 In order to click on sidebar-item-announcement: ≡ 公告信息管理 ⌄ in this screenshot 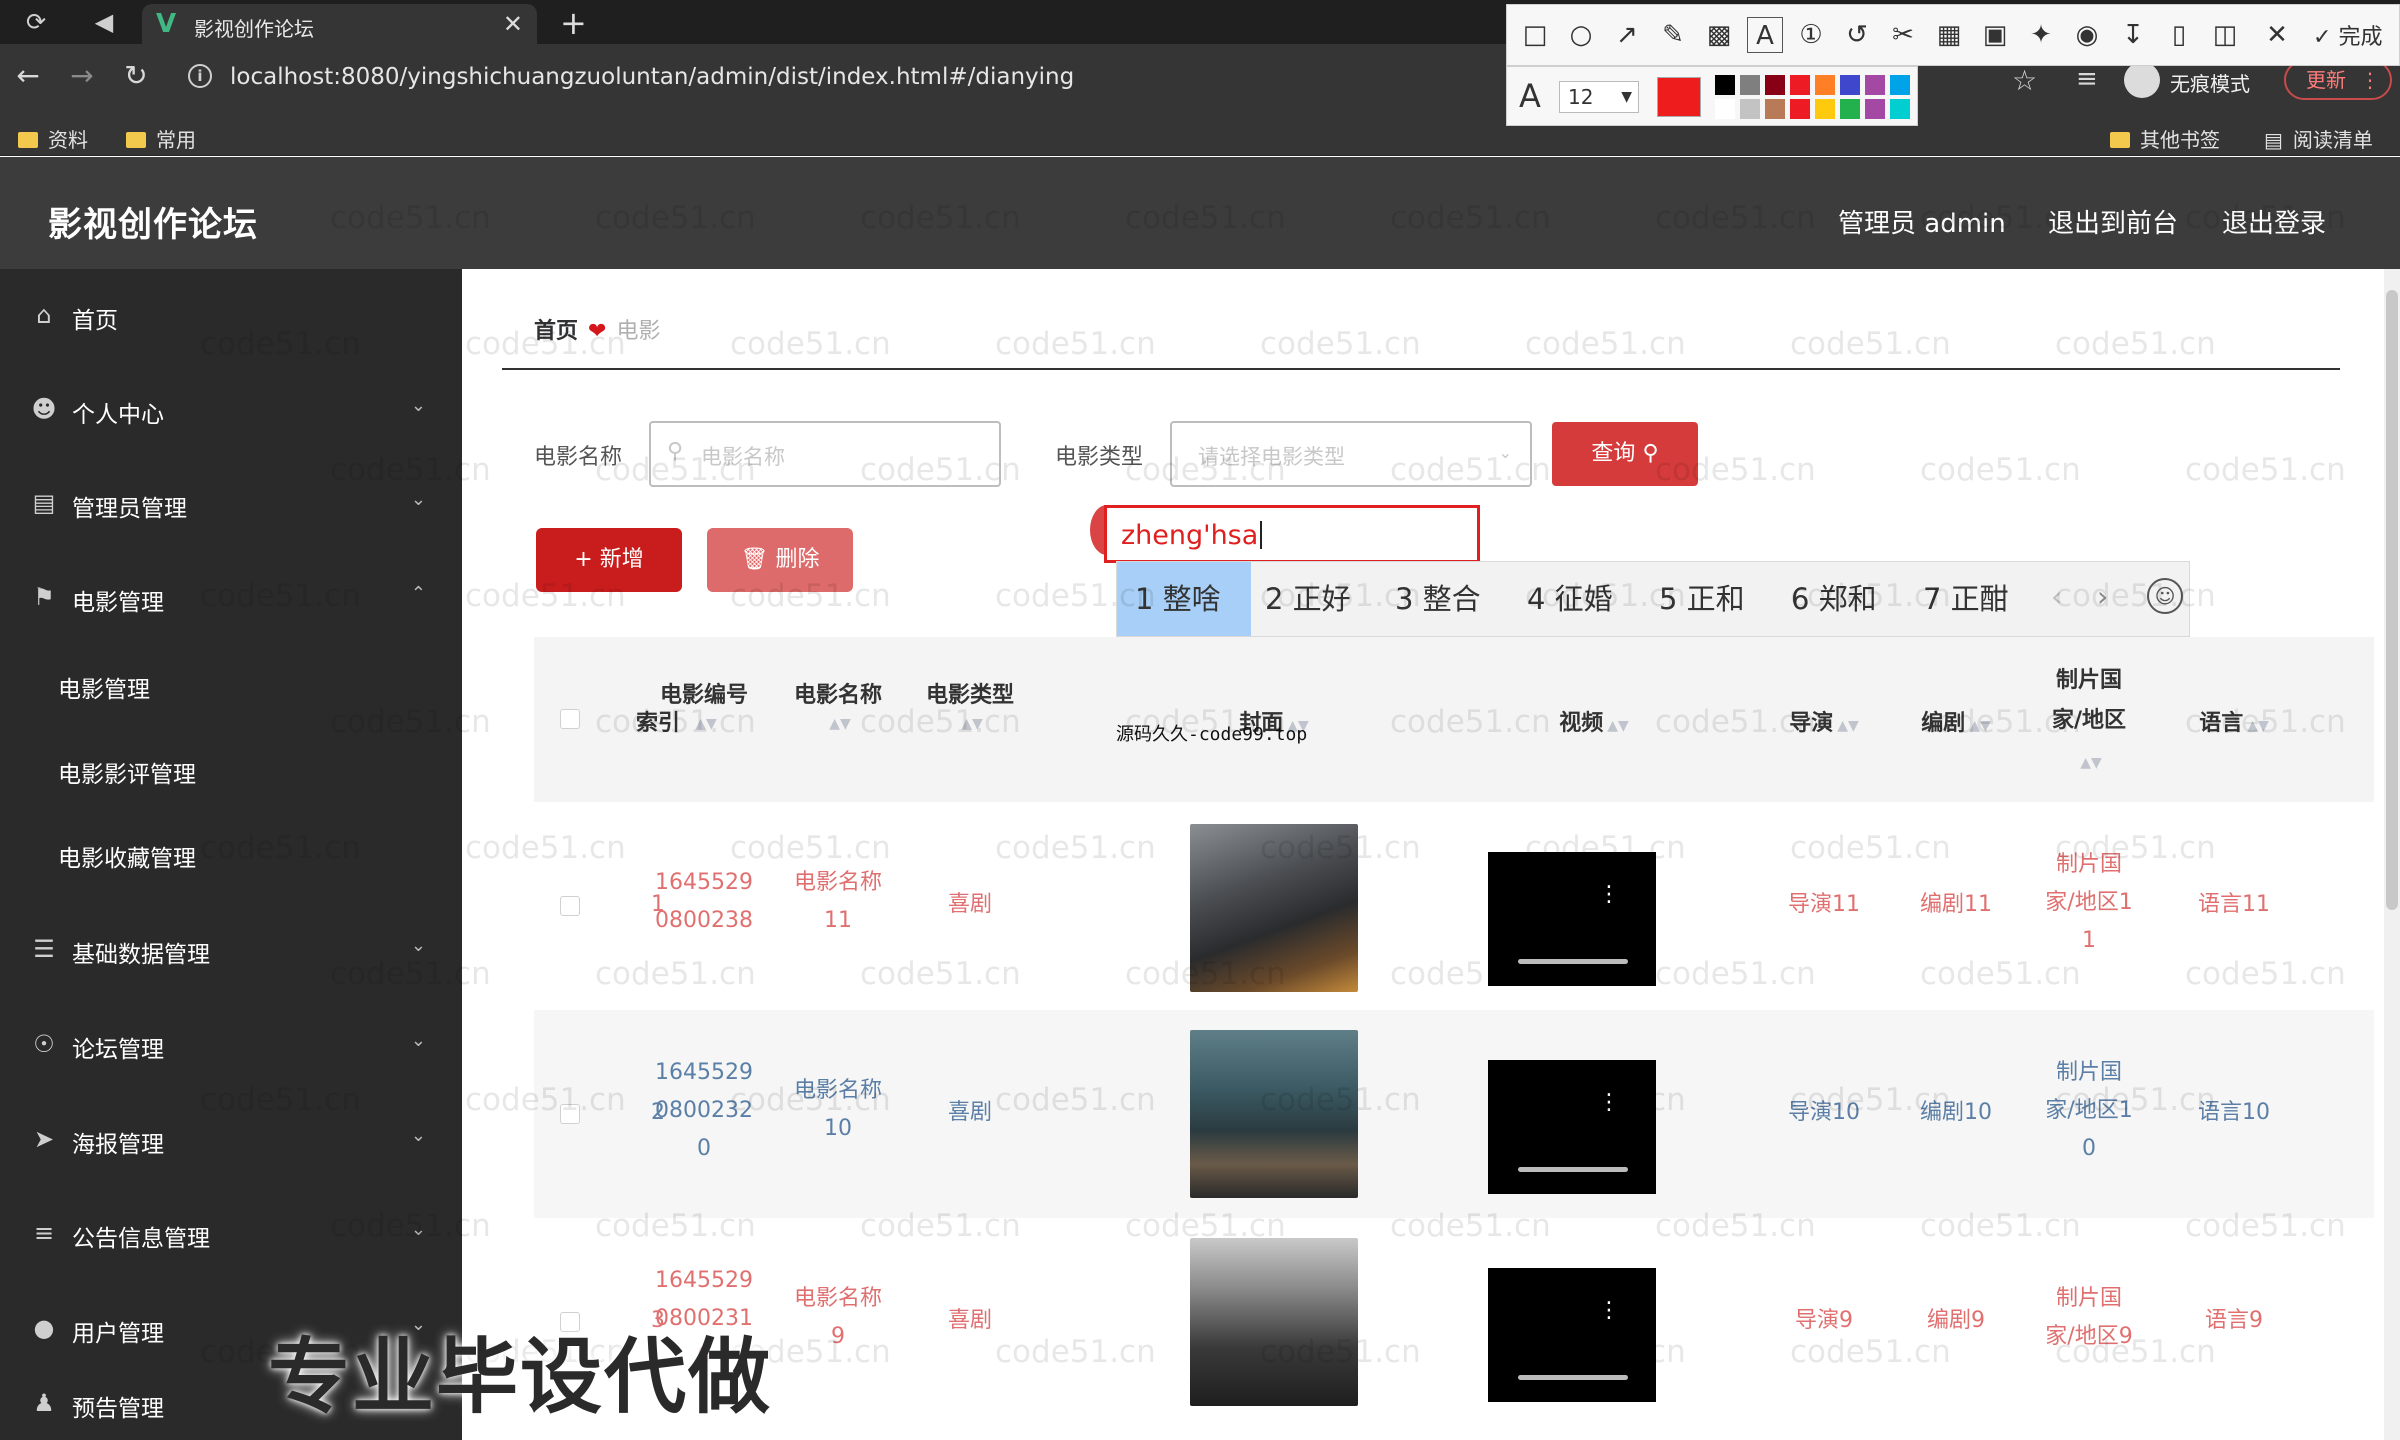, I will do `click(231, 1233)`.